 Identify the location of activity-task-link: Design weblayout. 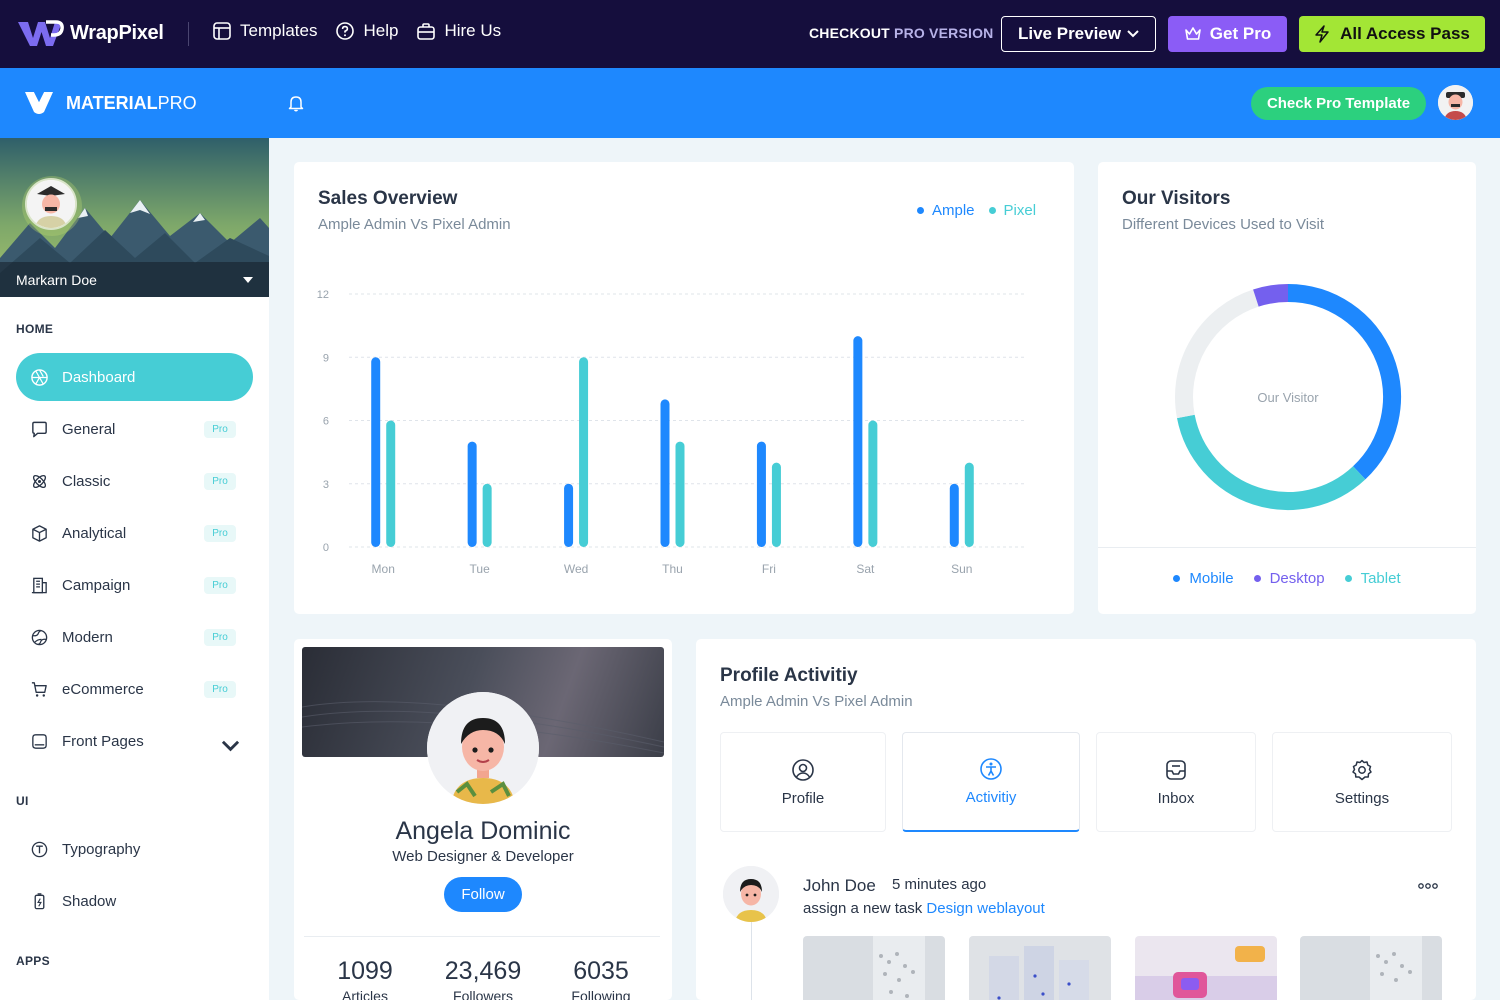
(985, 908).